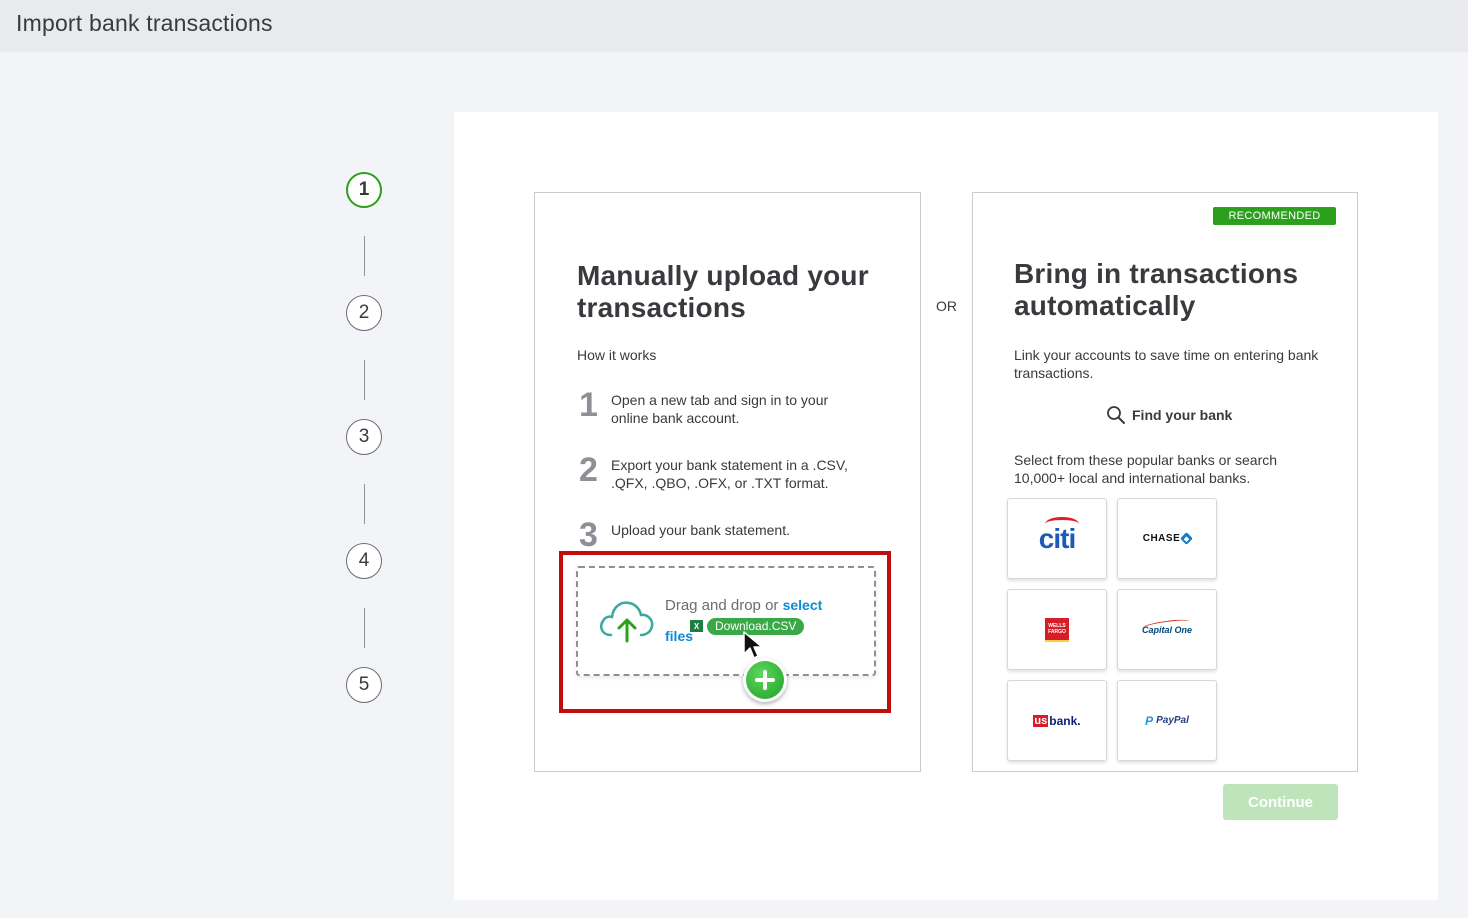  Describe the element at coordinates (364, 561) in the screenshot. I see `step-4: 4` at that location.